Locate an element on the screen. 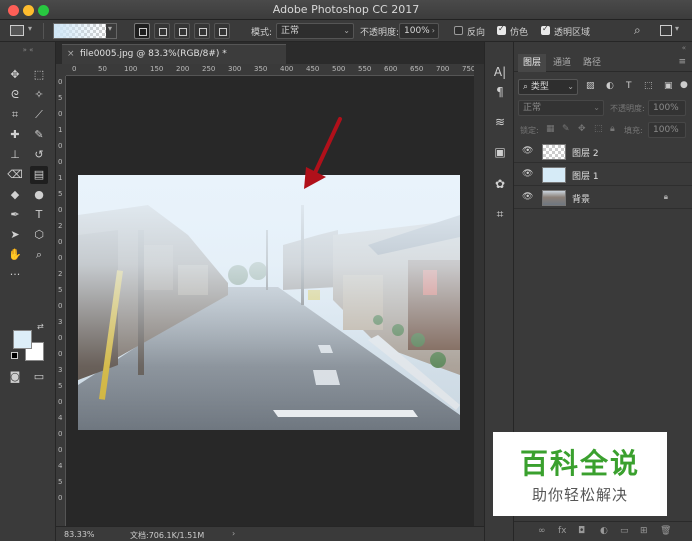  zoom-tool-icon: ⌕ is located at coordinates (39, 255).